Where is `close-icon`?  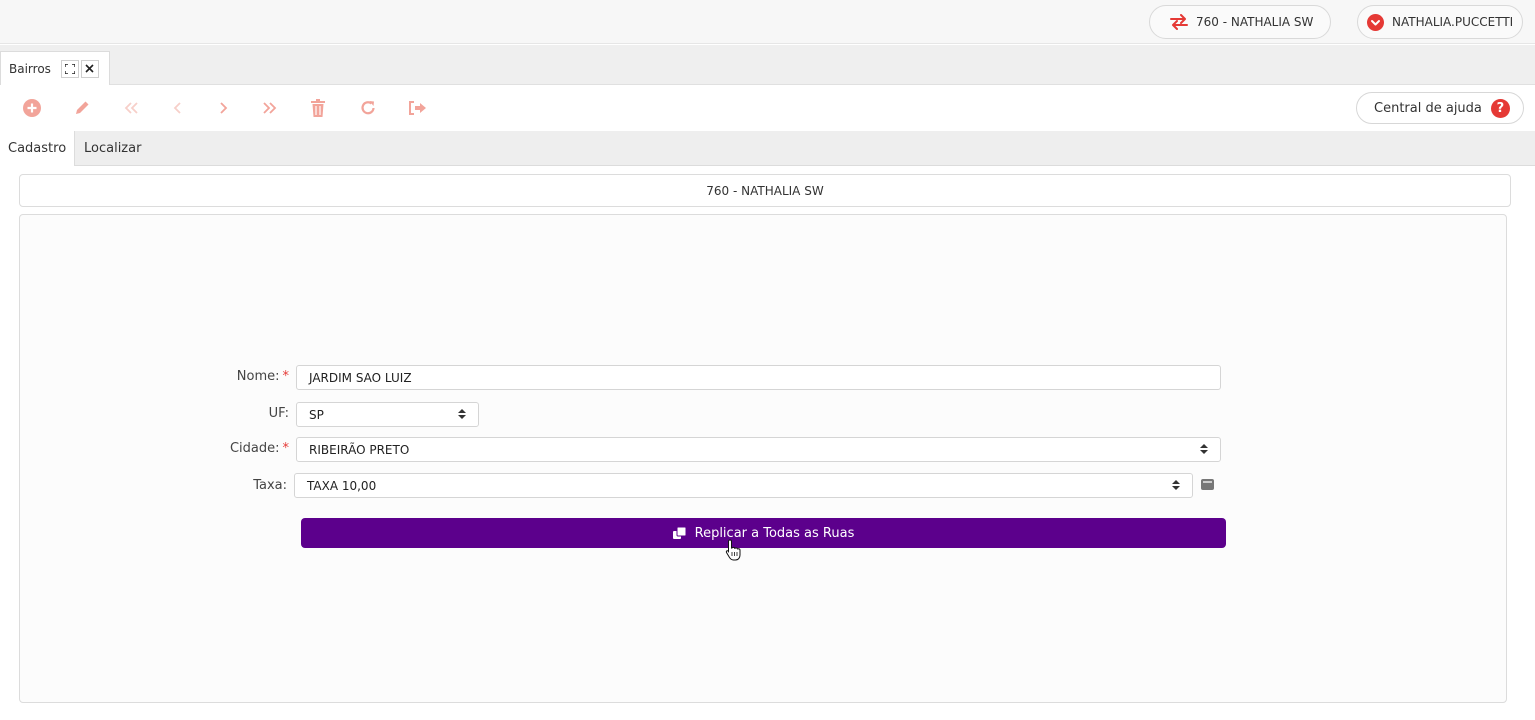
close-icon is located at coordinates (89, 68).